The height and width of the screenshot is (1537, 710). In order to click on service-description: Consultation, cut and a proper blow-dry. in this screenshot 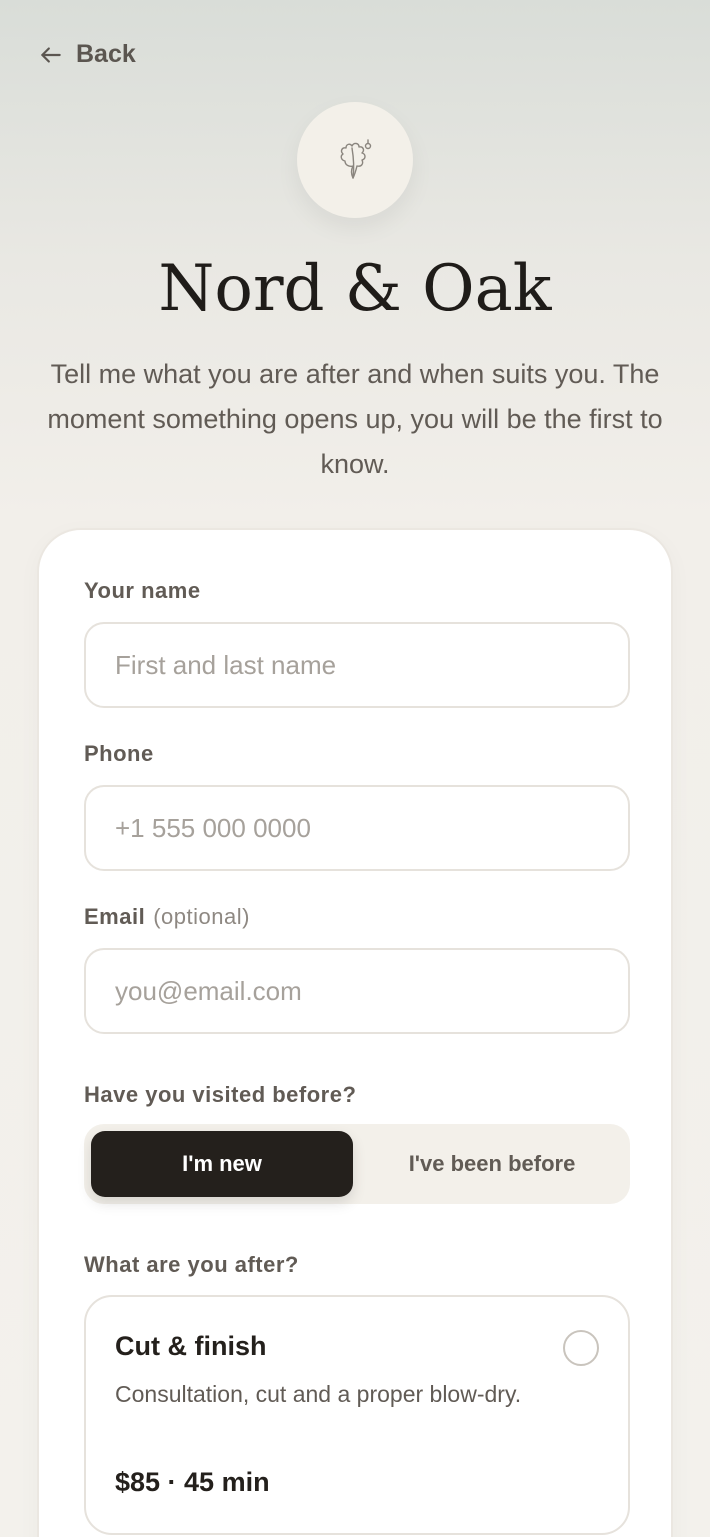, I will do `click(318, 1394)`.